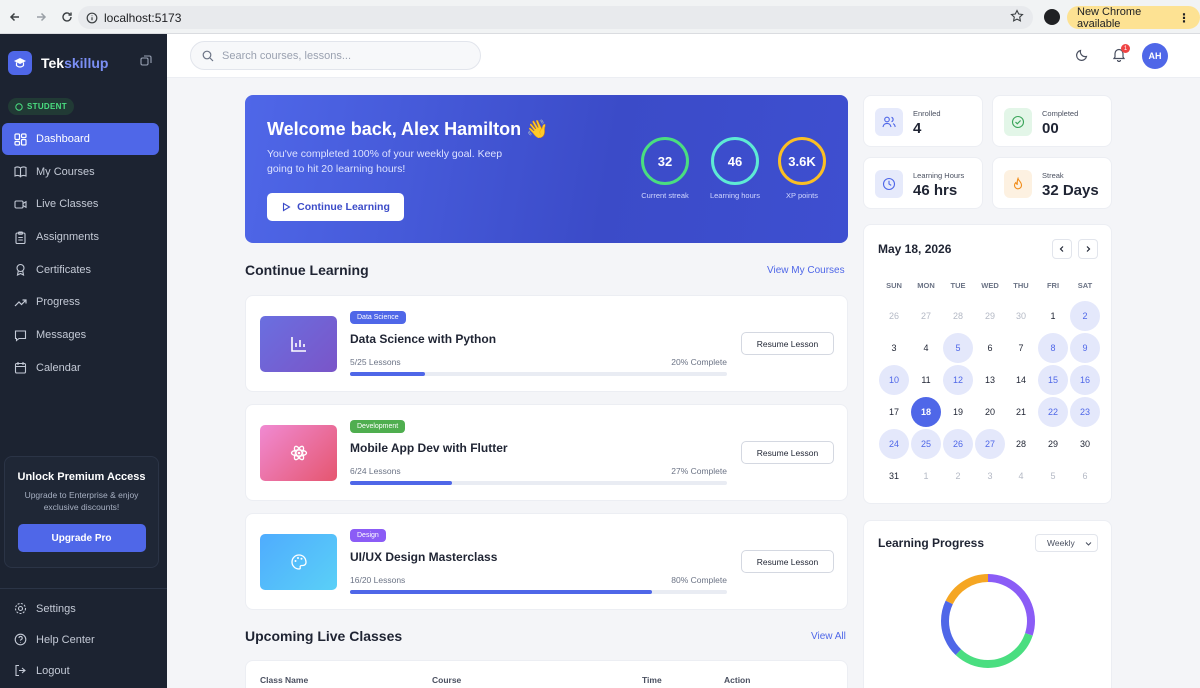  I want to click on view-all-link: View All, so click(828, 636).